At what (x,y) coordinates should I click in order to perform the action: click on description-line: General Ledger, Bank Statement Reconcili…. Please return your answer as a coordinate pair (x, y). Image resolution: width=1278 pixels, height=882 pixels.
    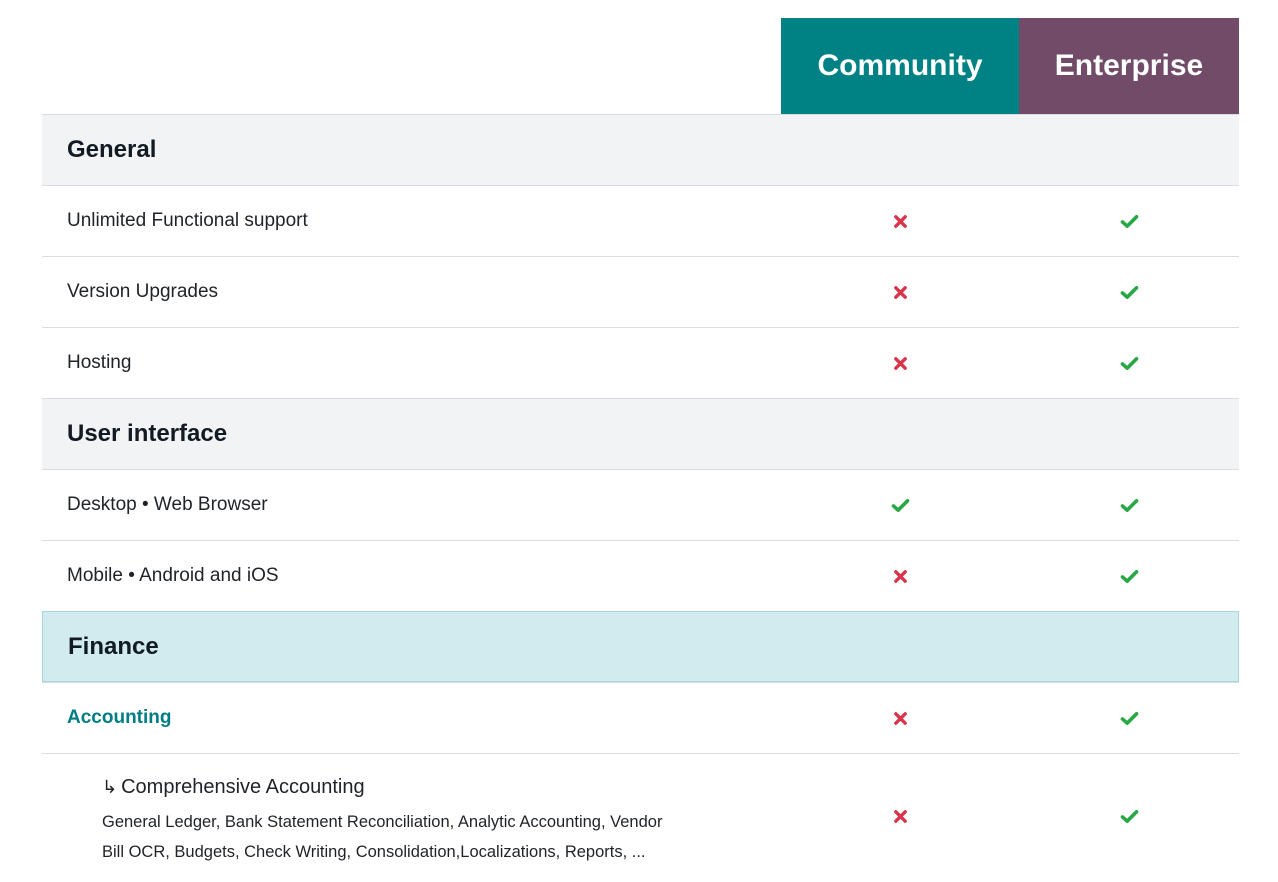
    Looking at the image, I should click on (382, 822).